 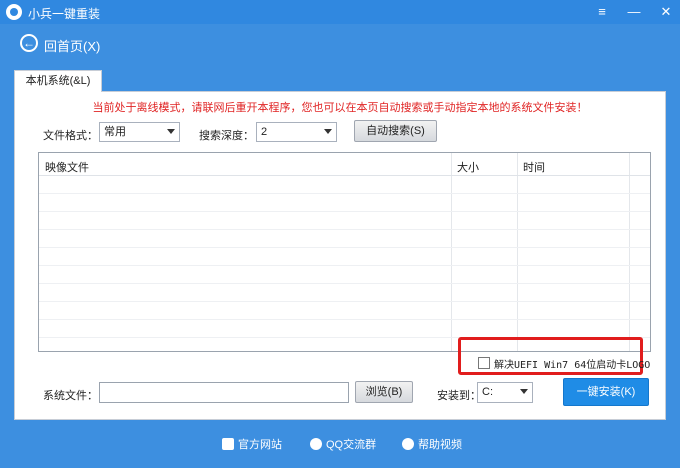 What do you see at coordinates (260, 445) in the screenshot?
I see `footer-link-label: 官方网站` at bounding box center [260, 445].